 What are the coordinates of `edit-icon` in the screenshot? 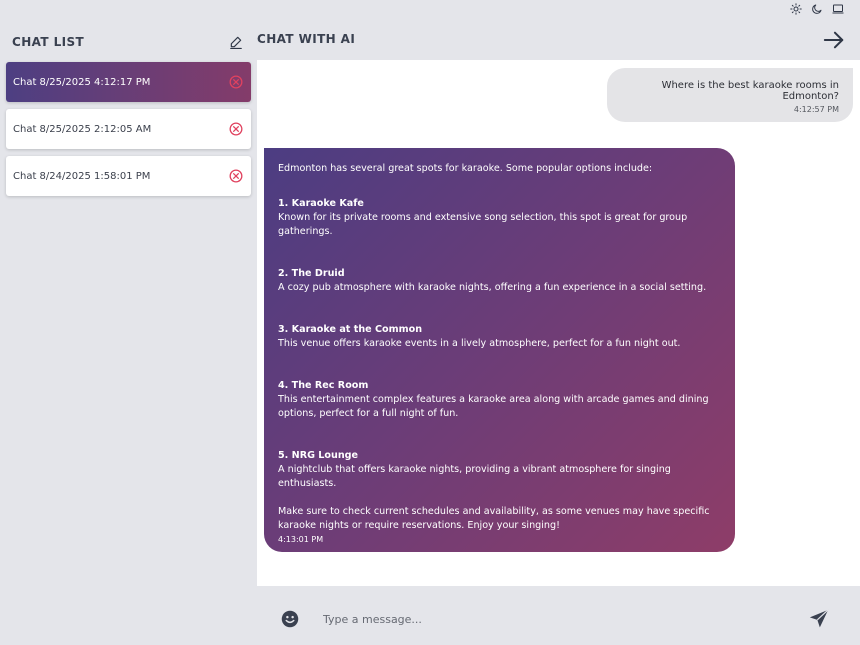 It's located at (236, 42).